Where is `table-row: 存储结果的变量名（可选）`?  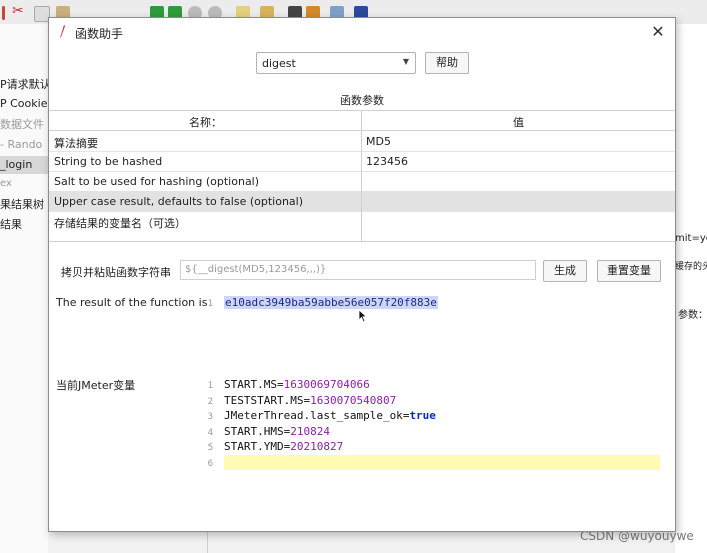
table-row: 存储结果的变量名（可选） is located at coordinates (362, 225).